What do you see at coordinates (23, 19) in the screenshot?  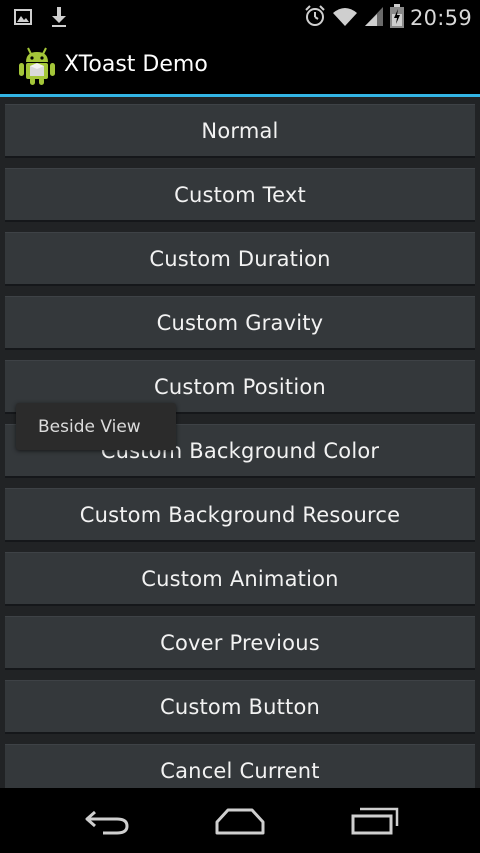 I see `image-icon` at bounding box center [23, 19].